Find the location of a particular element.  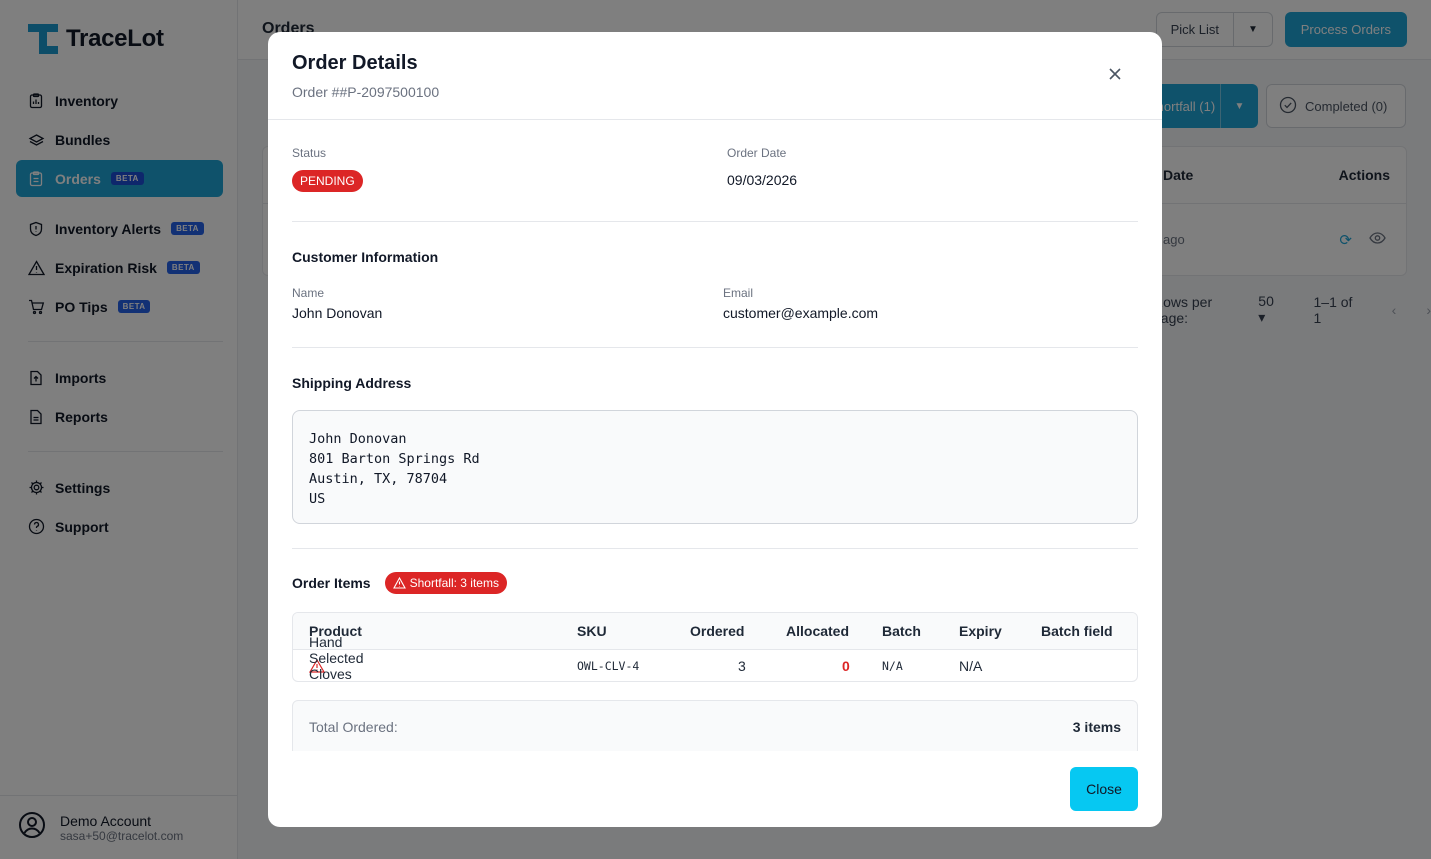

order-date-label: Order Date is located at coordinates (757, 153).